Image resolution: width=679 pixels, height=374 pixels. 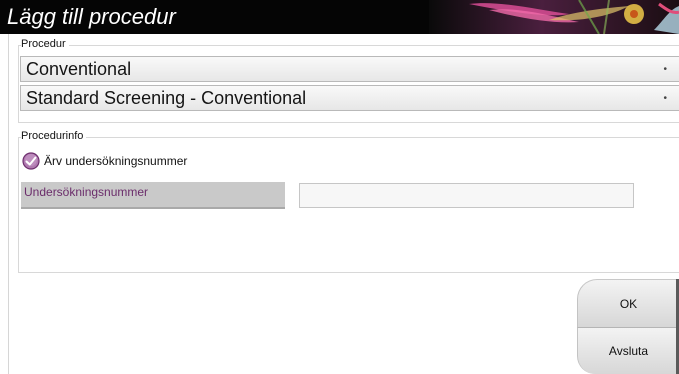 I want to click on procedure-select-value: Conventional, so click(x=79, y=69).